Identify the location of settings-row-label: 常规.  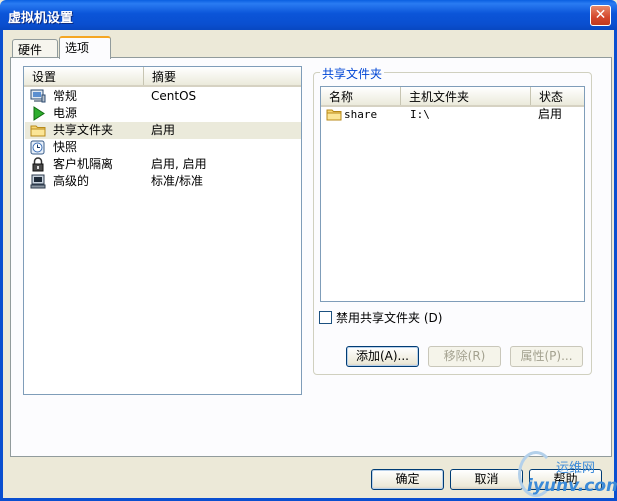
(65, 96).